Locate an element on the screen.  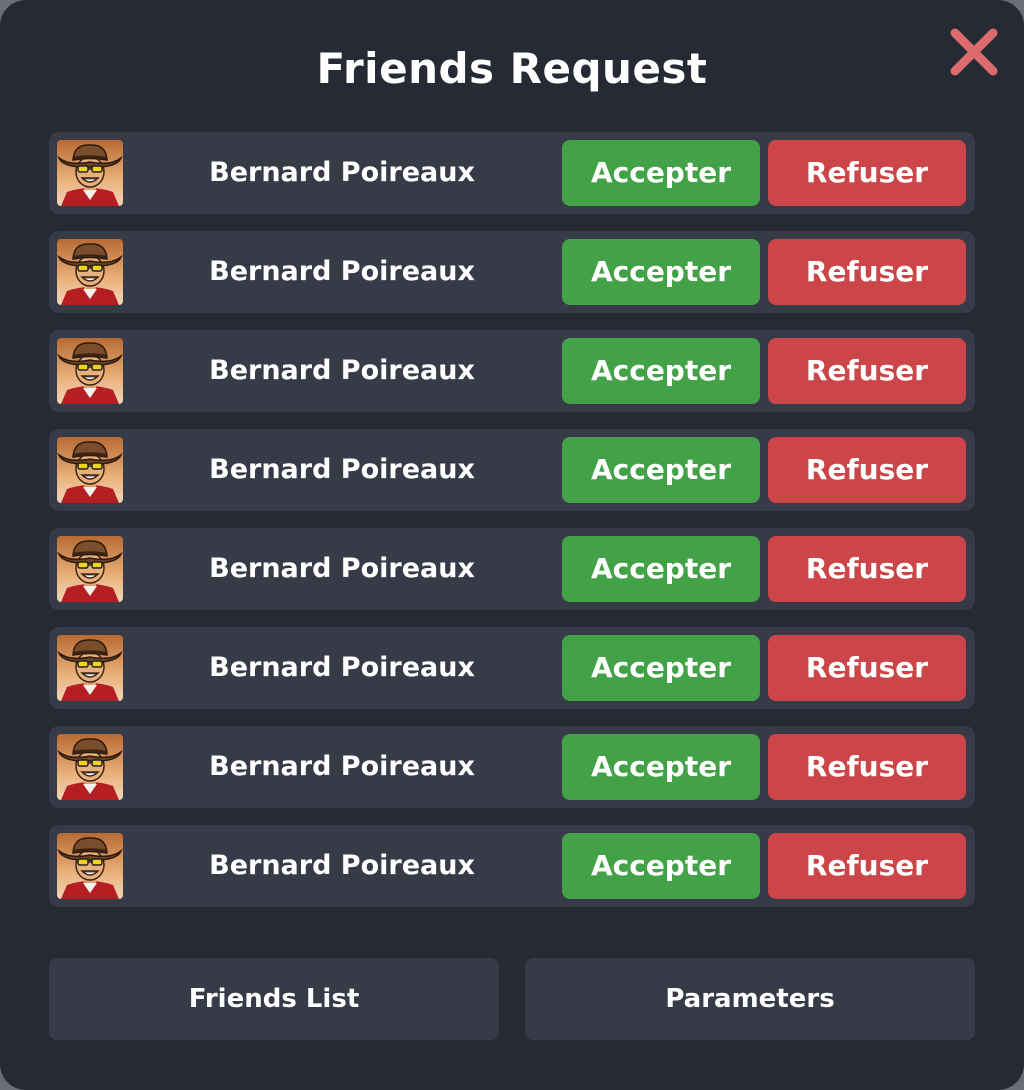
close-icon is located at coordinates (974, 52).